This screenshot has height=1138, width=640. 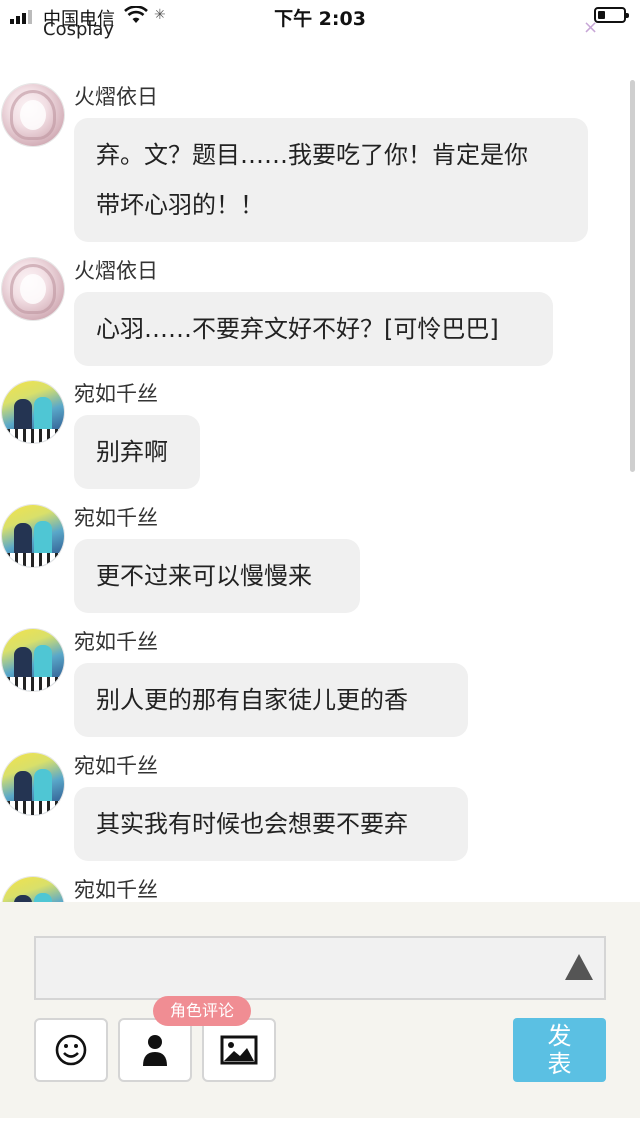 I want to click on message-bubble: 其实我有时候也会想要不要弃, so click(x=271, y=824).